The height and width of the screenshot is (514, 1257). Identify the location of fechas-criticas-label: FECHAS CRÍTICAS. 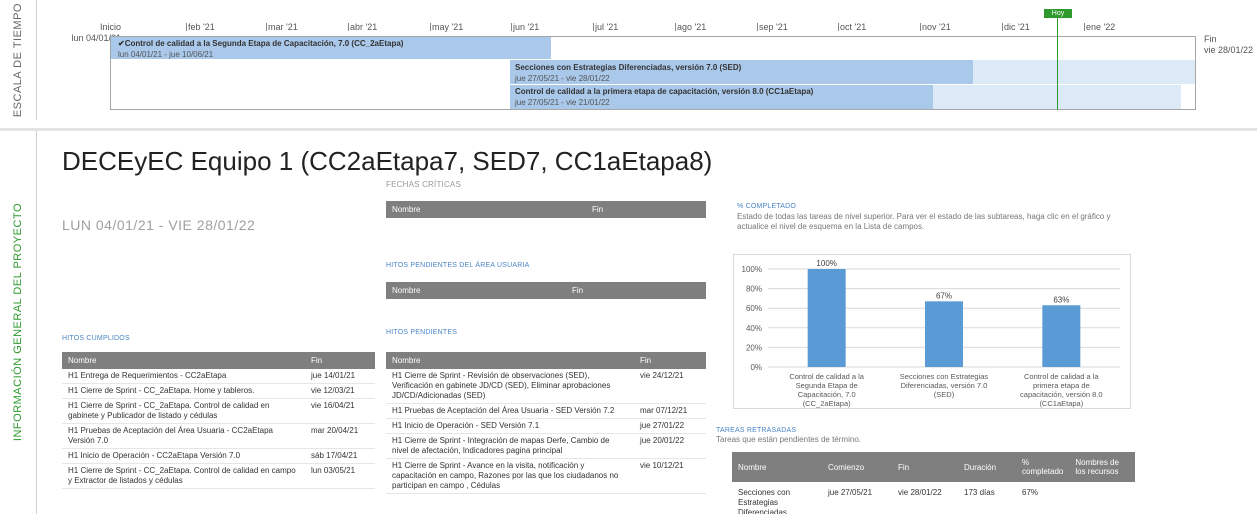
(424, 184).